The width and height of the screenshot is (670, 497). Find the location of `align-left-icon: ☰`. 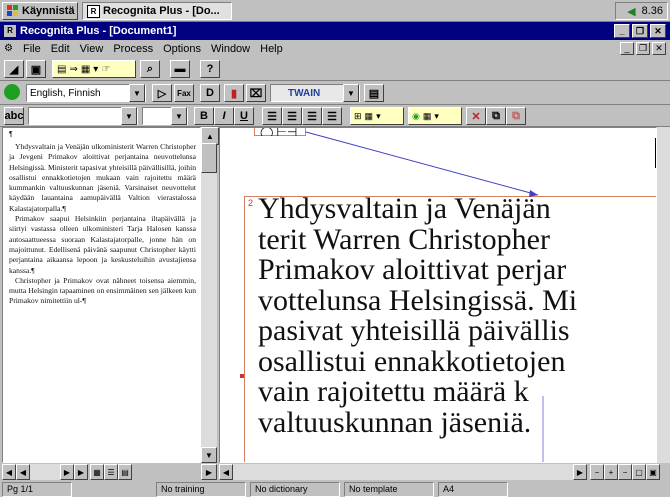

align-left-icon: ☰ is located at coordinates (272, 116).